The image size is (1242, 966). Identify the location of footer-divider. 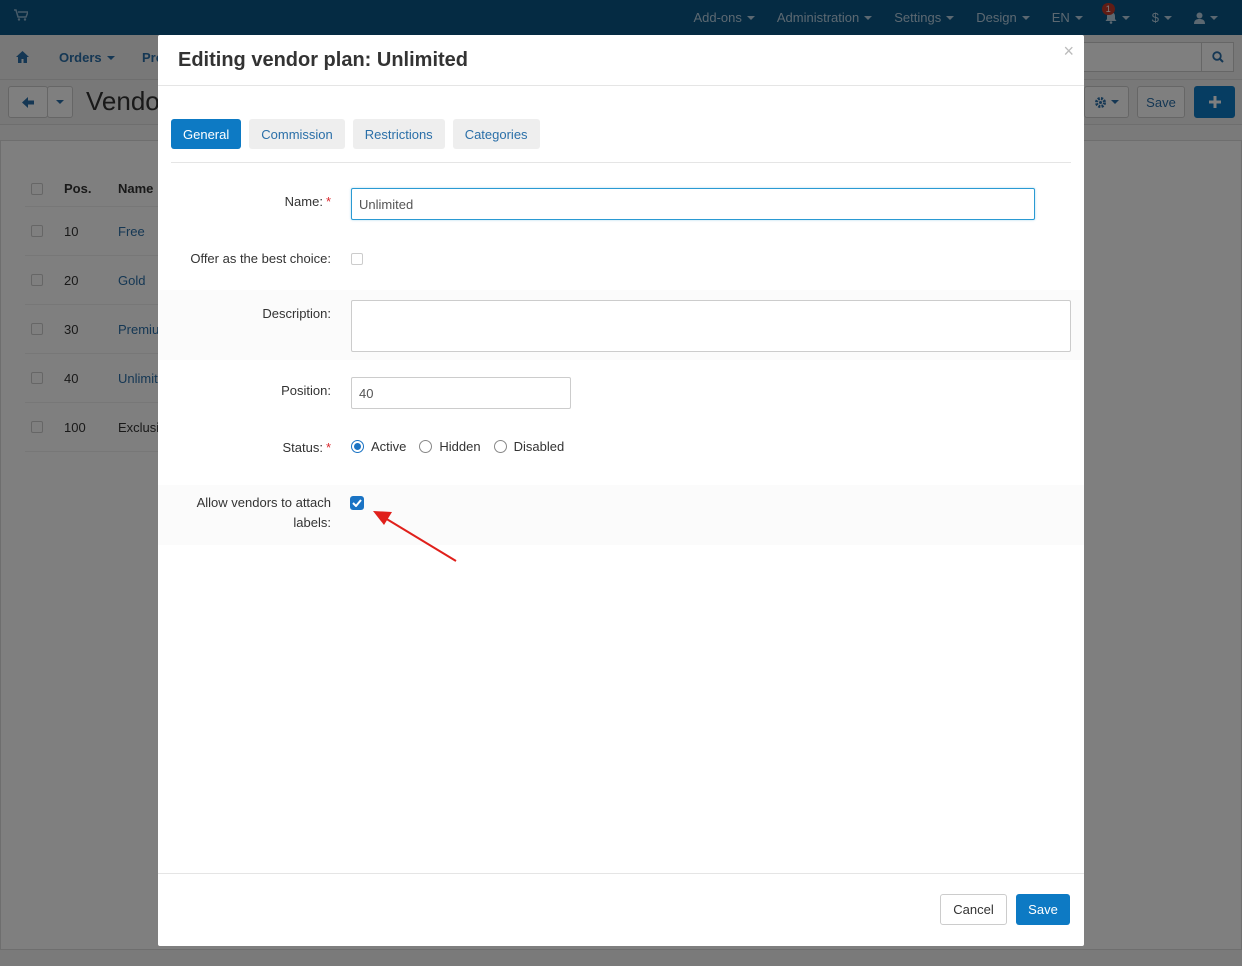
(621, 873).